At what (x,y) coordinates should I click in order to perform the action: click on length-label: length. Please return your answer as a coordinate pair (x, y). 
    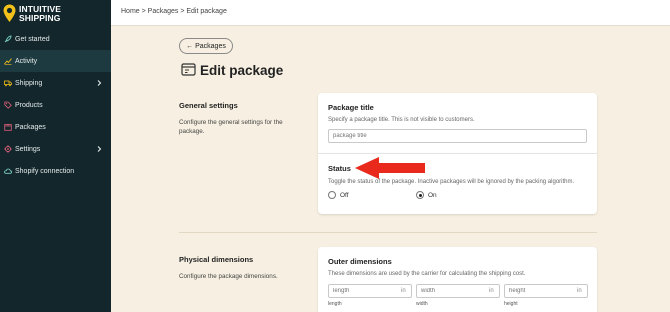
    Looking at the image, I should click on (335, 304).